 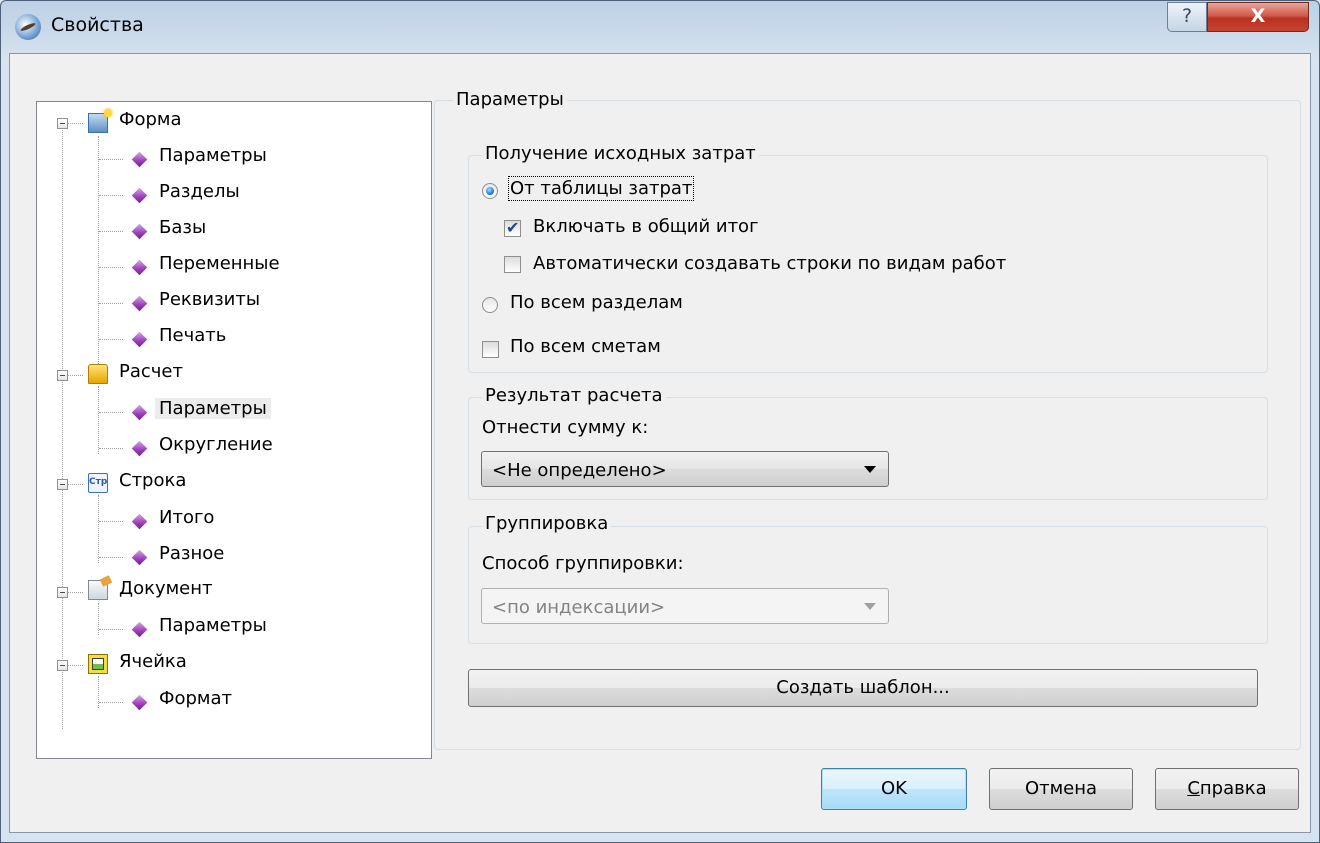 What do you see at coordinates (601, 188) in the screenshot?
I see `from-table-label: От таблицы затрат` at bounding box center [601, 188].